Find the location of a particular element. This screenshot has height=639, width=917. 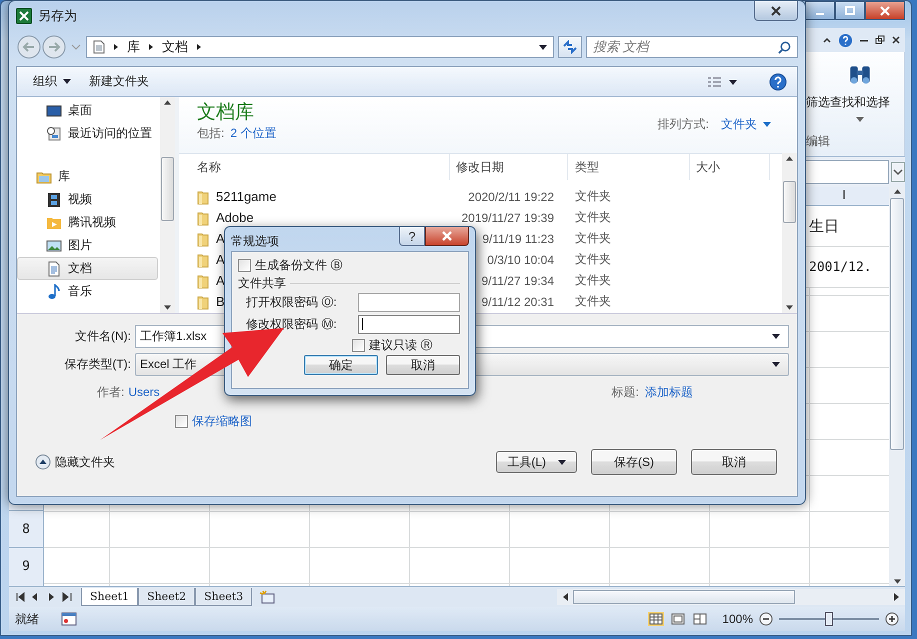

nav-item: 音乐 is located at coordinates (87, 291).